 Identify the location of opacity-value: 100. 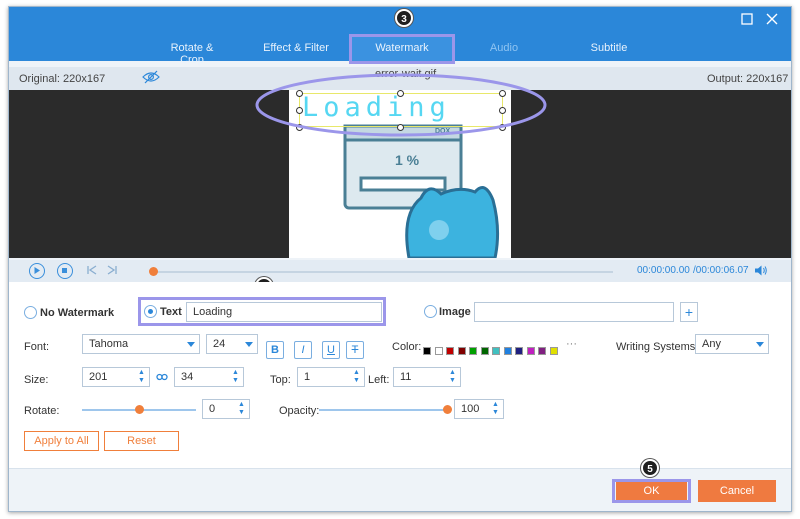
(470, 409).